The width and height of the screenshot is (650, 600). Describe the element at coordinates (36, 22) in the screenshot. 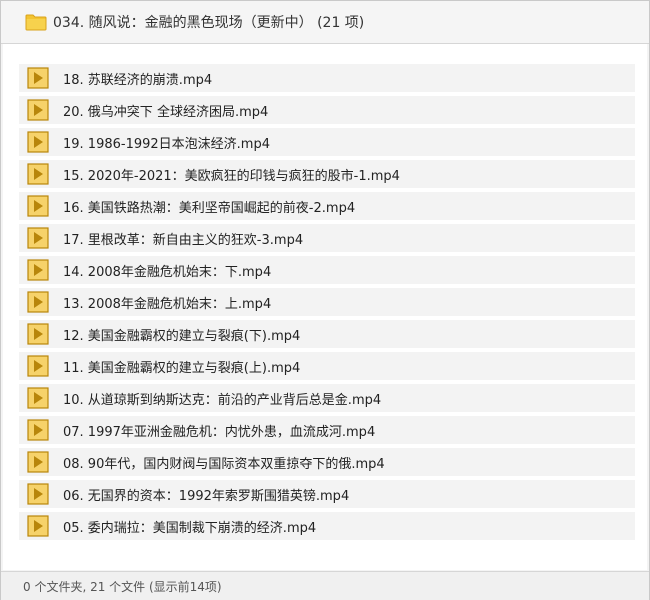

I see `folder-icon` at that location.